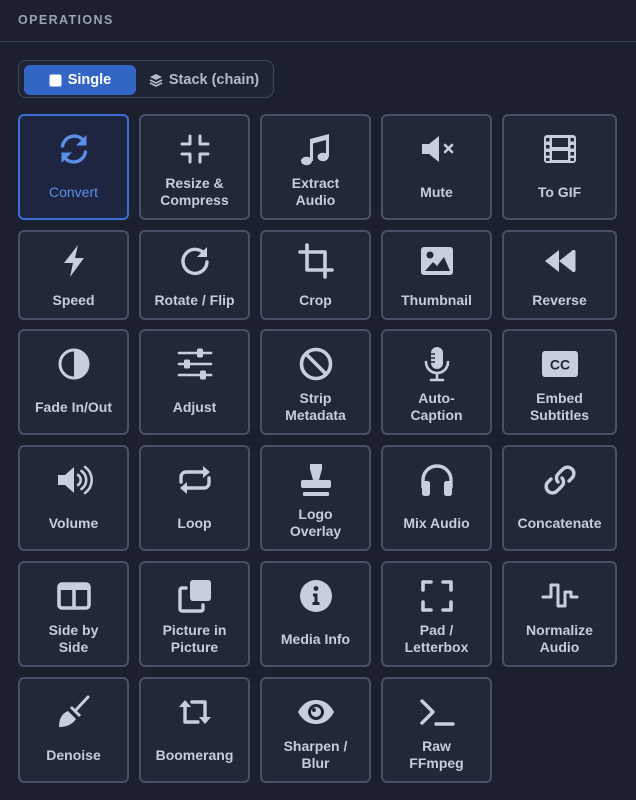  What do you see at coordinates (194, 712) in the screenshot?
I see `retweet-icon` at bounding box center [194, 712].